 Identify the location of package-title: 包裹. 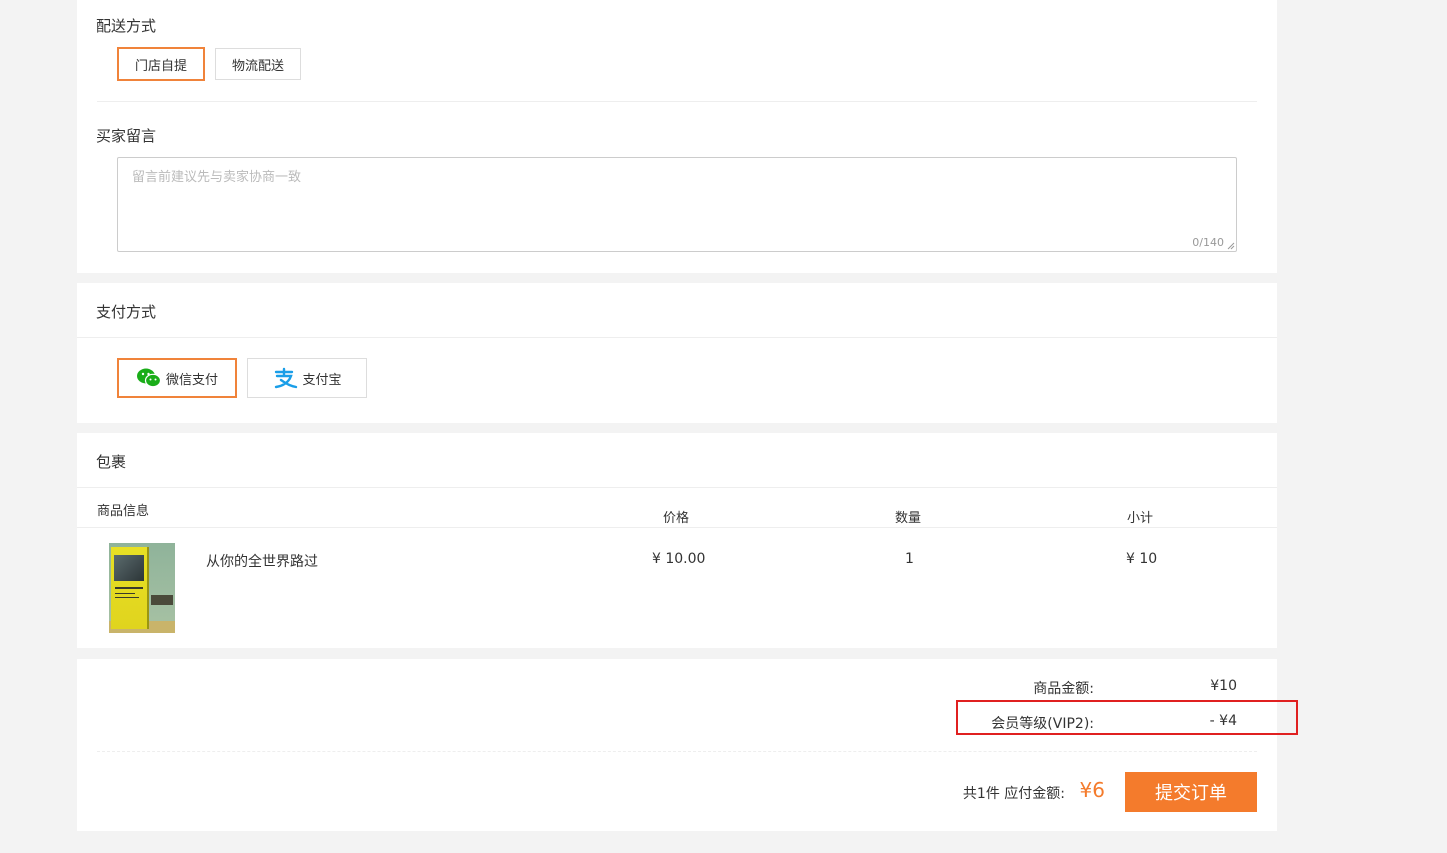
(111, 462).